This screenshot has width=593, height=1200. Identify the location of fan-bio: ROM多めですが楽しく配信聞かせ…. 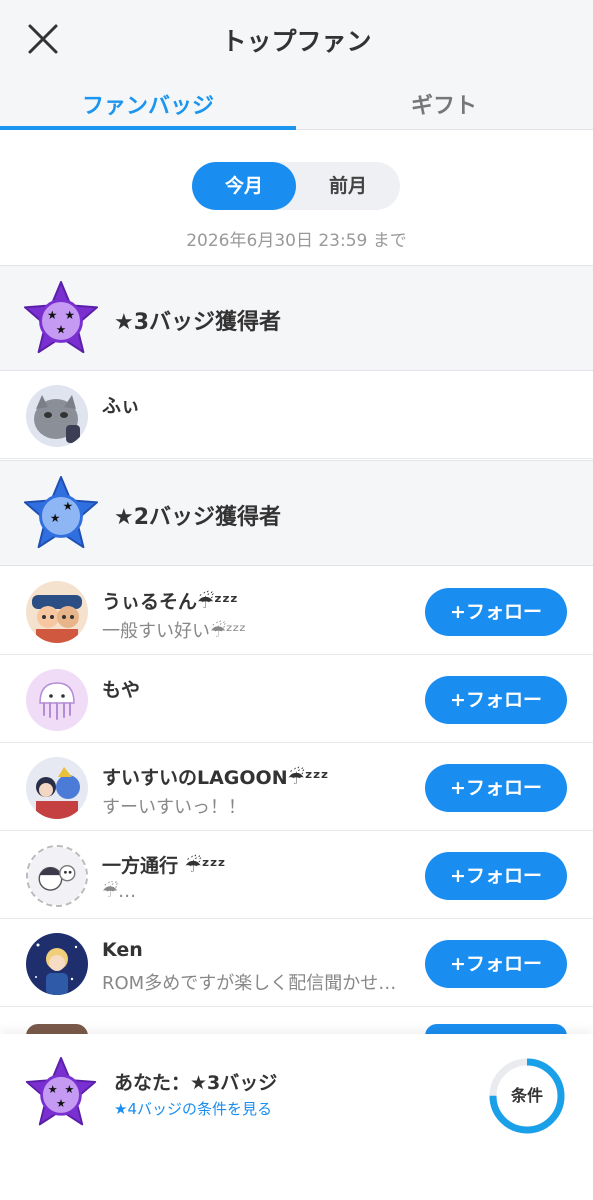
(249, 983).